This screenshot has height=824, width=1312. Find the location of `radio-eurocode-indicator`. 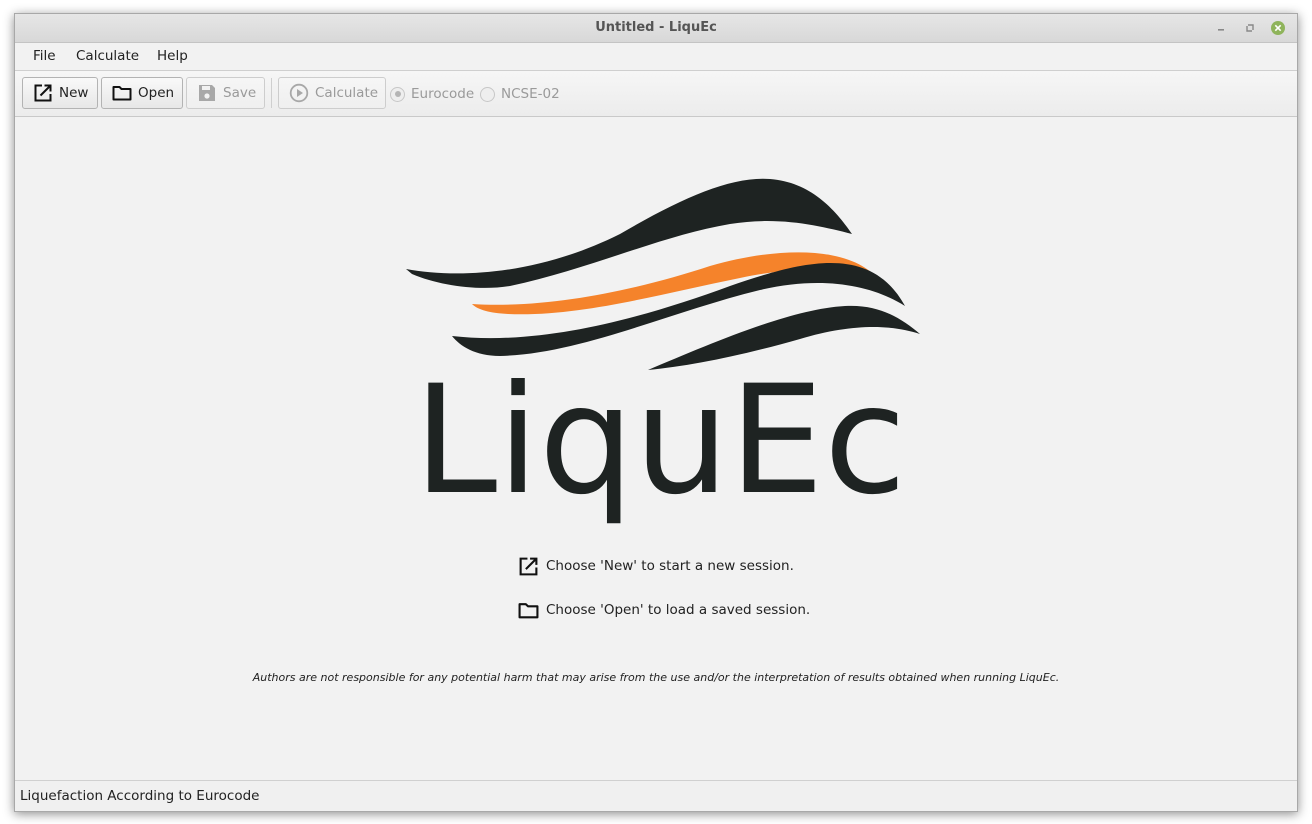

radio-eurocode-indicator is located at coordinates (397, 94).